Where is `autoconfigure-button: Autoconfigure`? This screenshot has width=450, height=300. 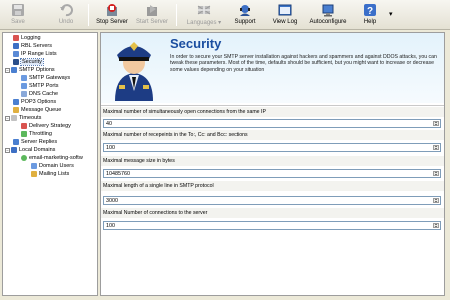
autoconfigure-button: Autoconfigure is located at coordinates (328, 15).